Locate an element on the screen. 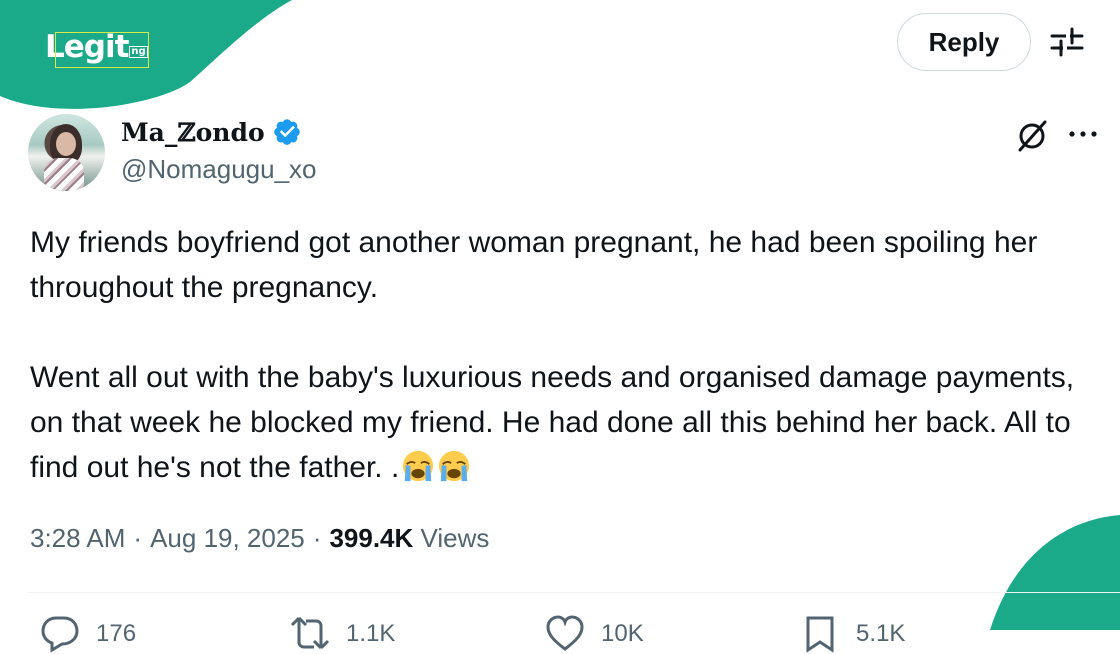 Image resolution: width=1120 pixels, height=654 pixels. display-name-text: Ma_ℤondo is located at coordinates (193, 132).